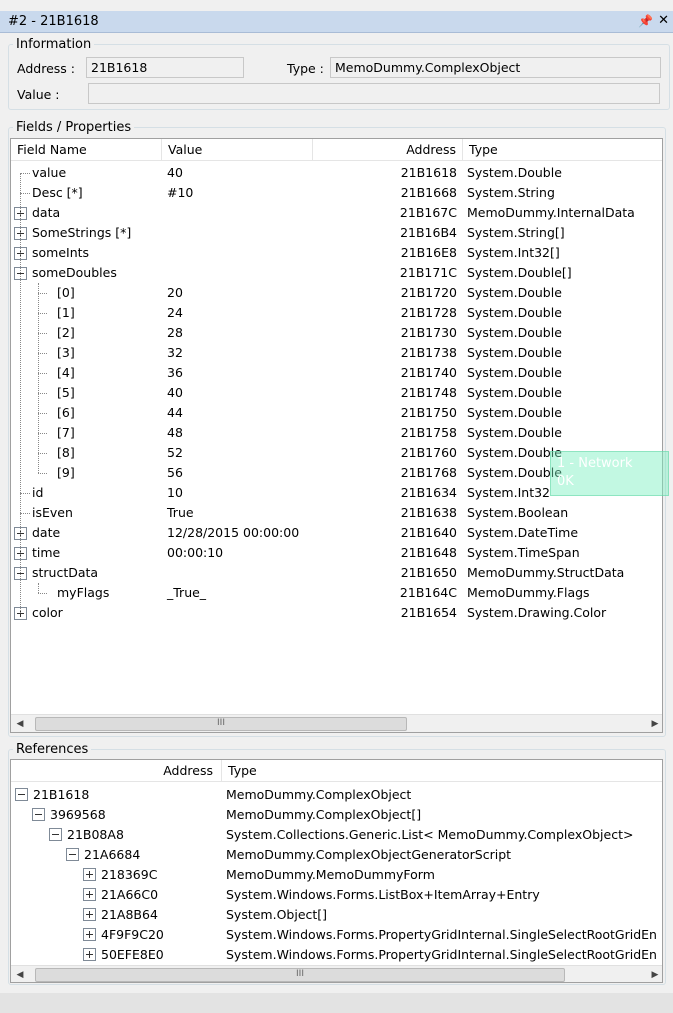 Image resolution: width=673 pixels, height=1013 pixels. I want to click on field-row: [3] 32 21B1738 System.Double, so click(336, 353).